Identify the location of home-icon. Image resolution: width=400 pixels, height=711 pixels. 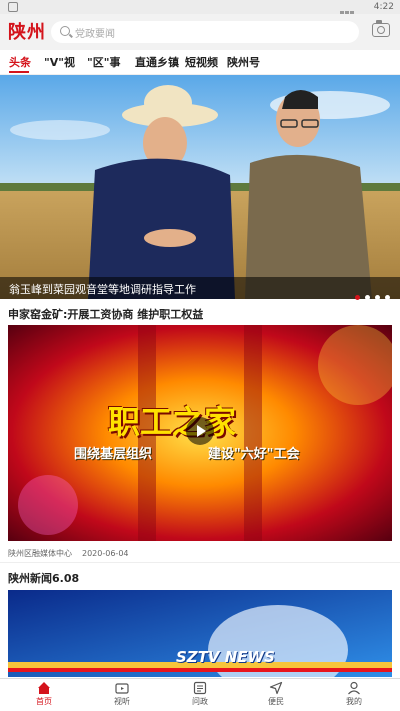
(44, 688).